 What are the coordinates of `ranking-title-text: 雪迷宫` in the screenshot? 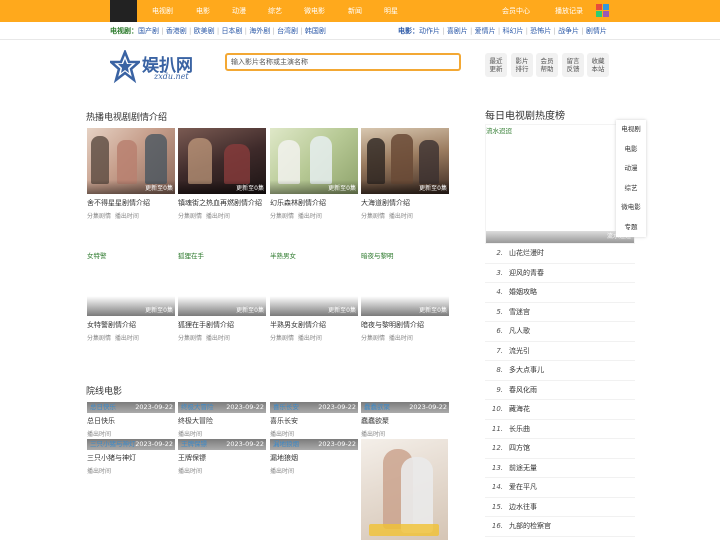 It's located at (519, 312).